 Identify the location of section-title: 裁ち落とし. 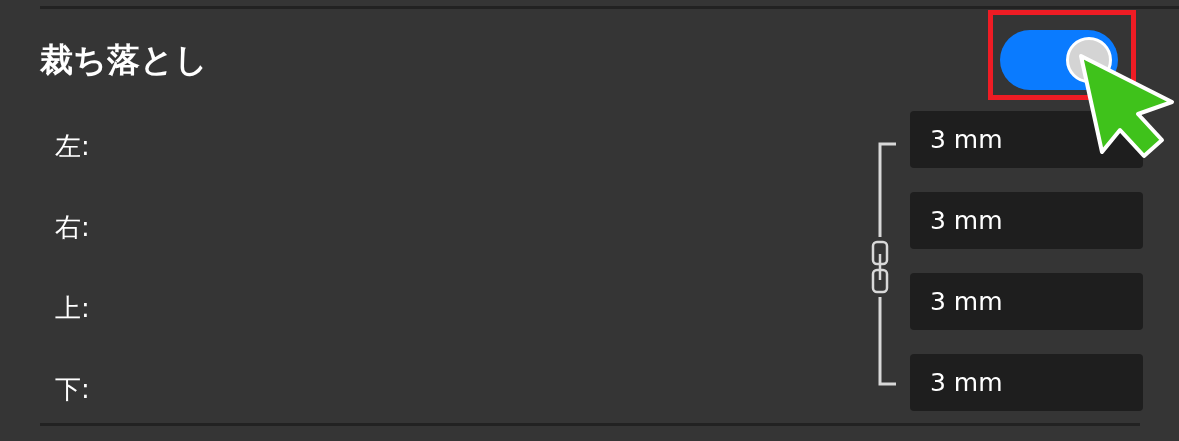
(124, 60).